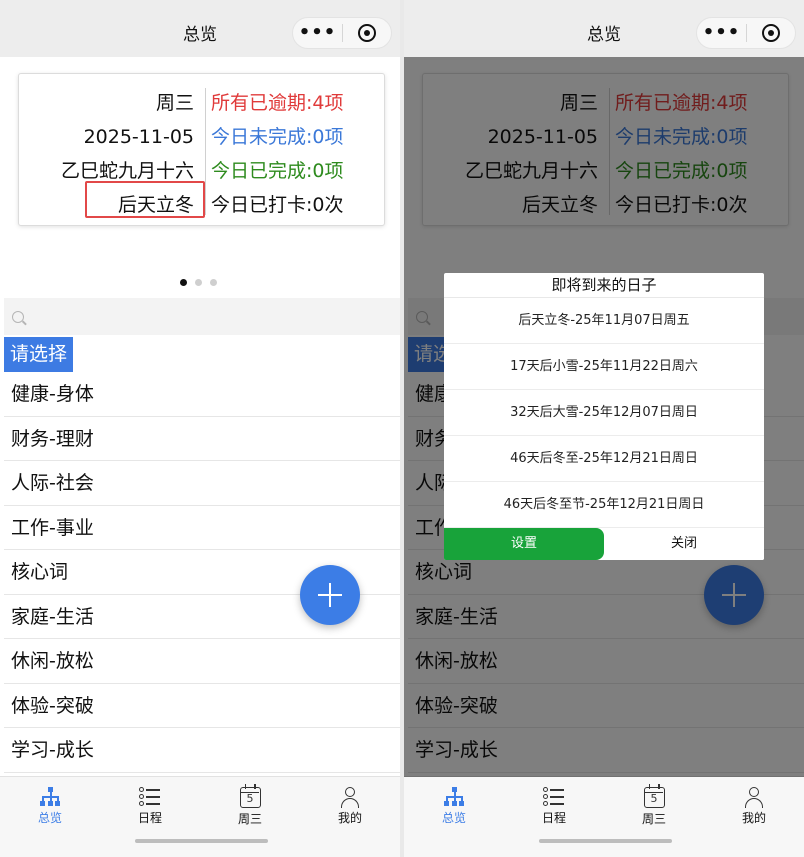 The width and height of the screenshot is (804, 857). Describe the element at coordinates (604, 459) in the screenshot. I see `upcoming-day-item: 46天后冬至-25年12月21日周日` at that location.